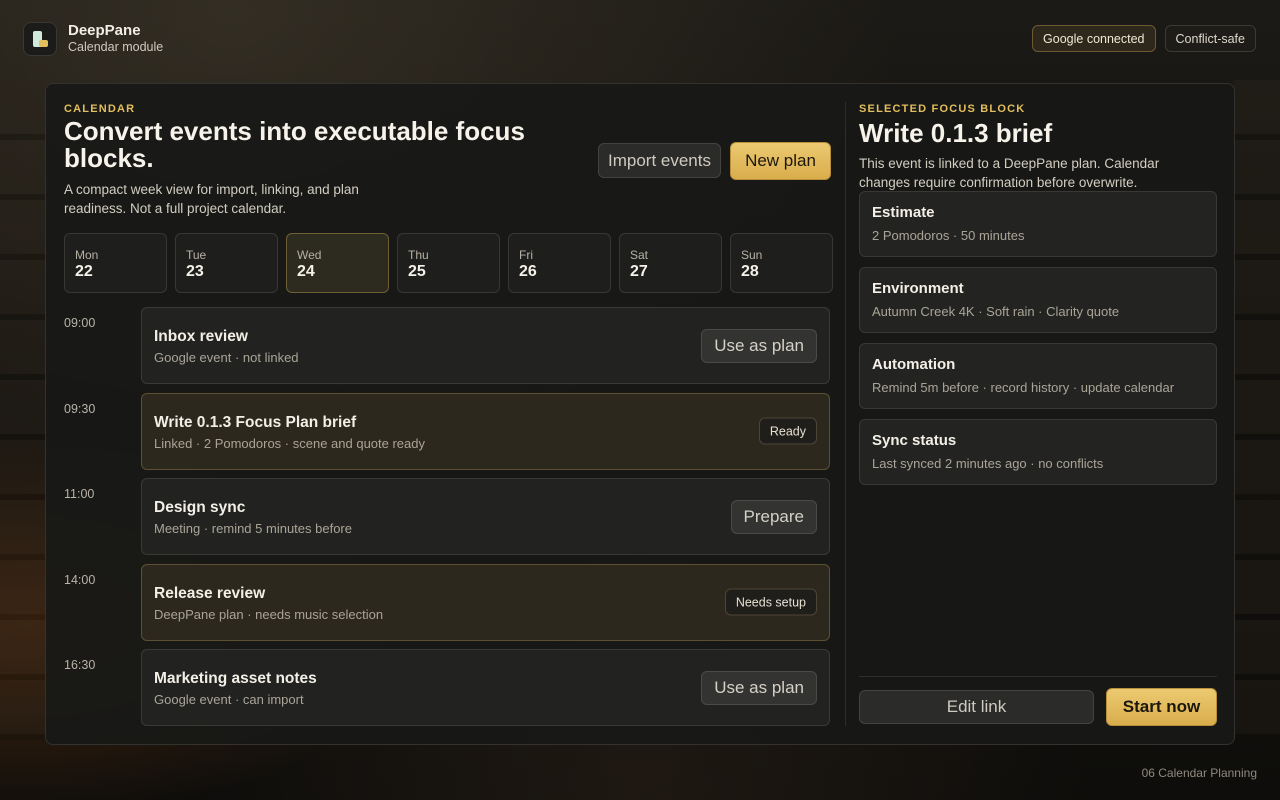 Image resolution: width=1280 pixels, height=800 pixels. What do you see at coordinates (1257, 410) in the screenshot?
I see `background-bookshelf-right` at bounding box center [1257, 410].